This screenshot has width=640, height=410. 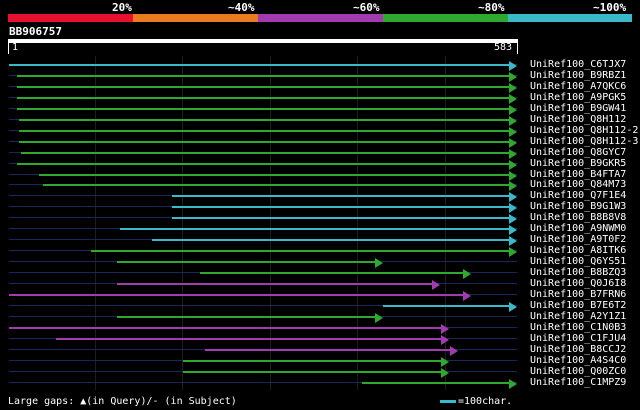 What do you see at coordinates (578, 239) in the screenshot?
I see `hit-label: UniRef100_A9T0F2` at bounding box center [578, 239].